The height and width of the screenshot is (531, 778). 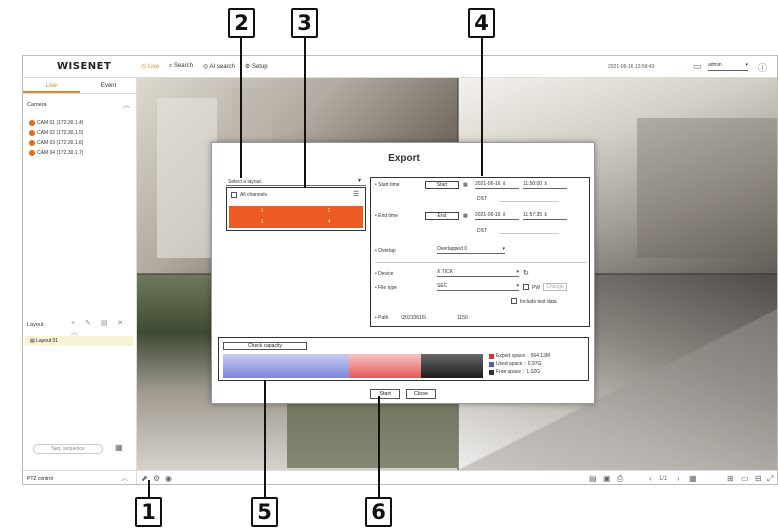 What do you see at coordinates (509, 372) in the screenshot?
I see `legend-label: Free space` at bounding box center [509, 372].